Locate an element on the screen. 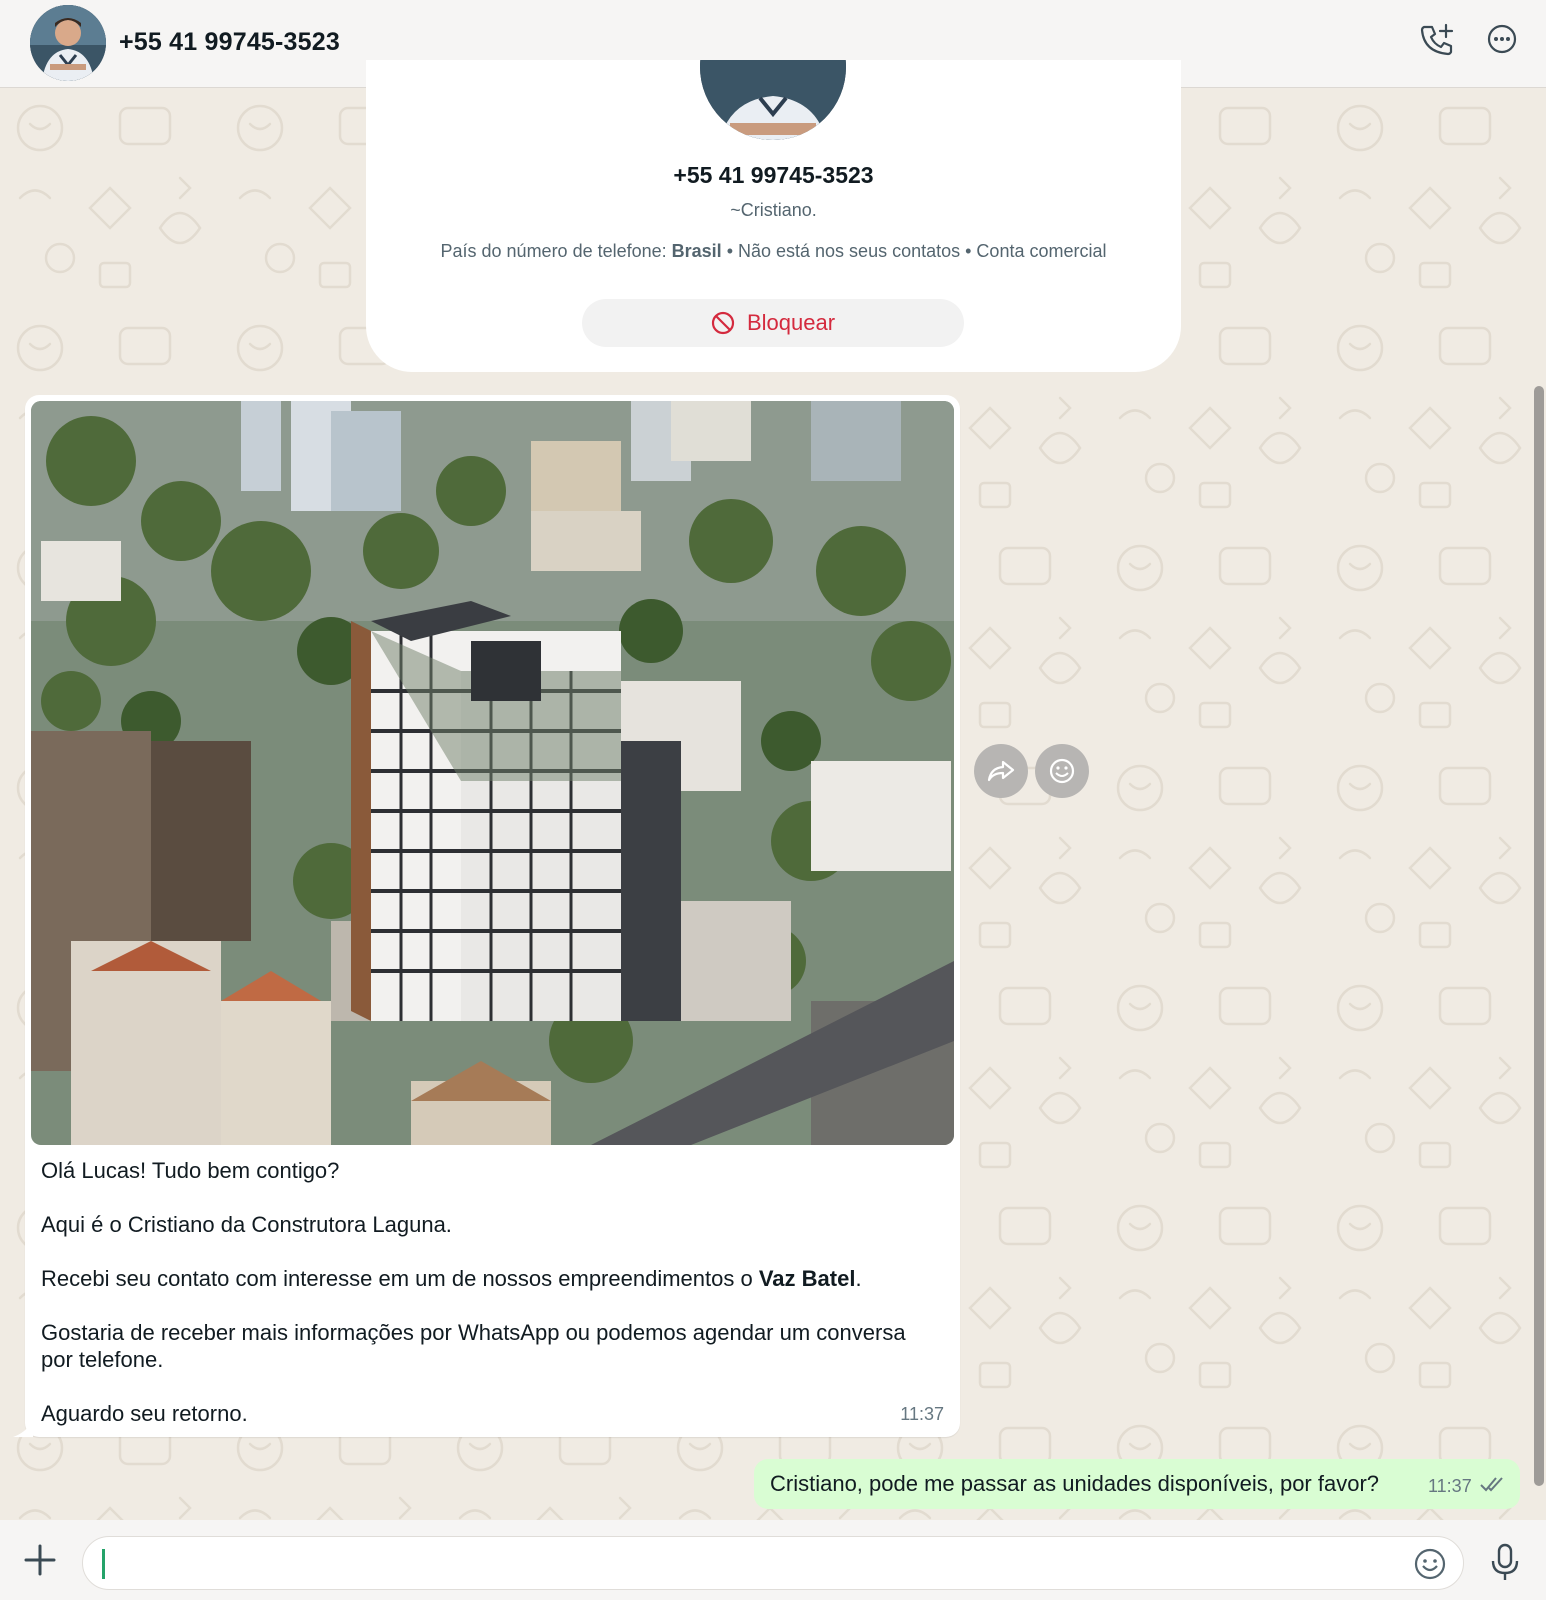  contact-avatar is located at coordinates (68, 43).